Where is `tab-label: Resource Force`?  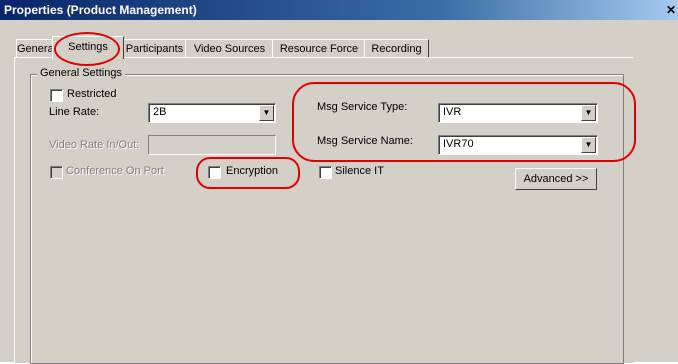
tab-label: Resource Force is located at coordinates (319, 49).